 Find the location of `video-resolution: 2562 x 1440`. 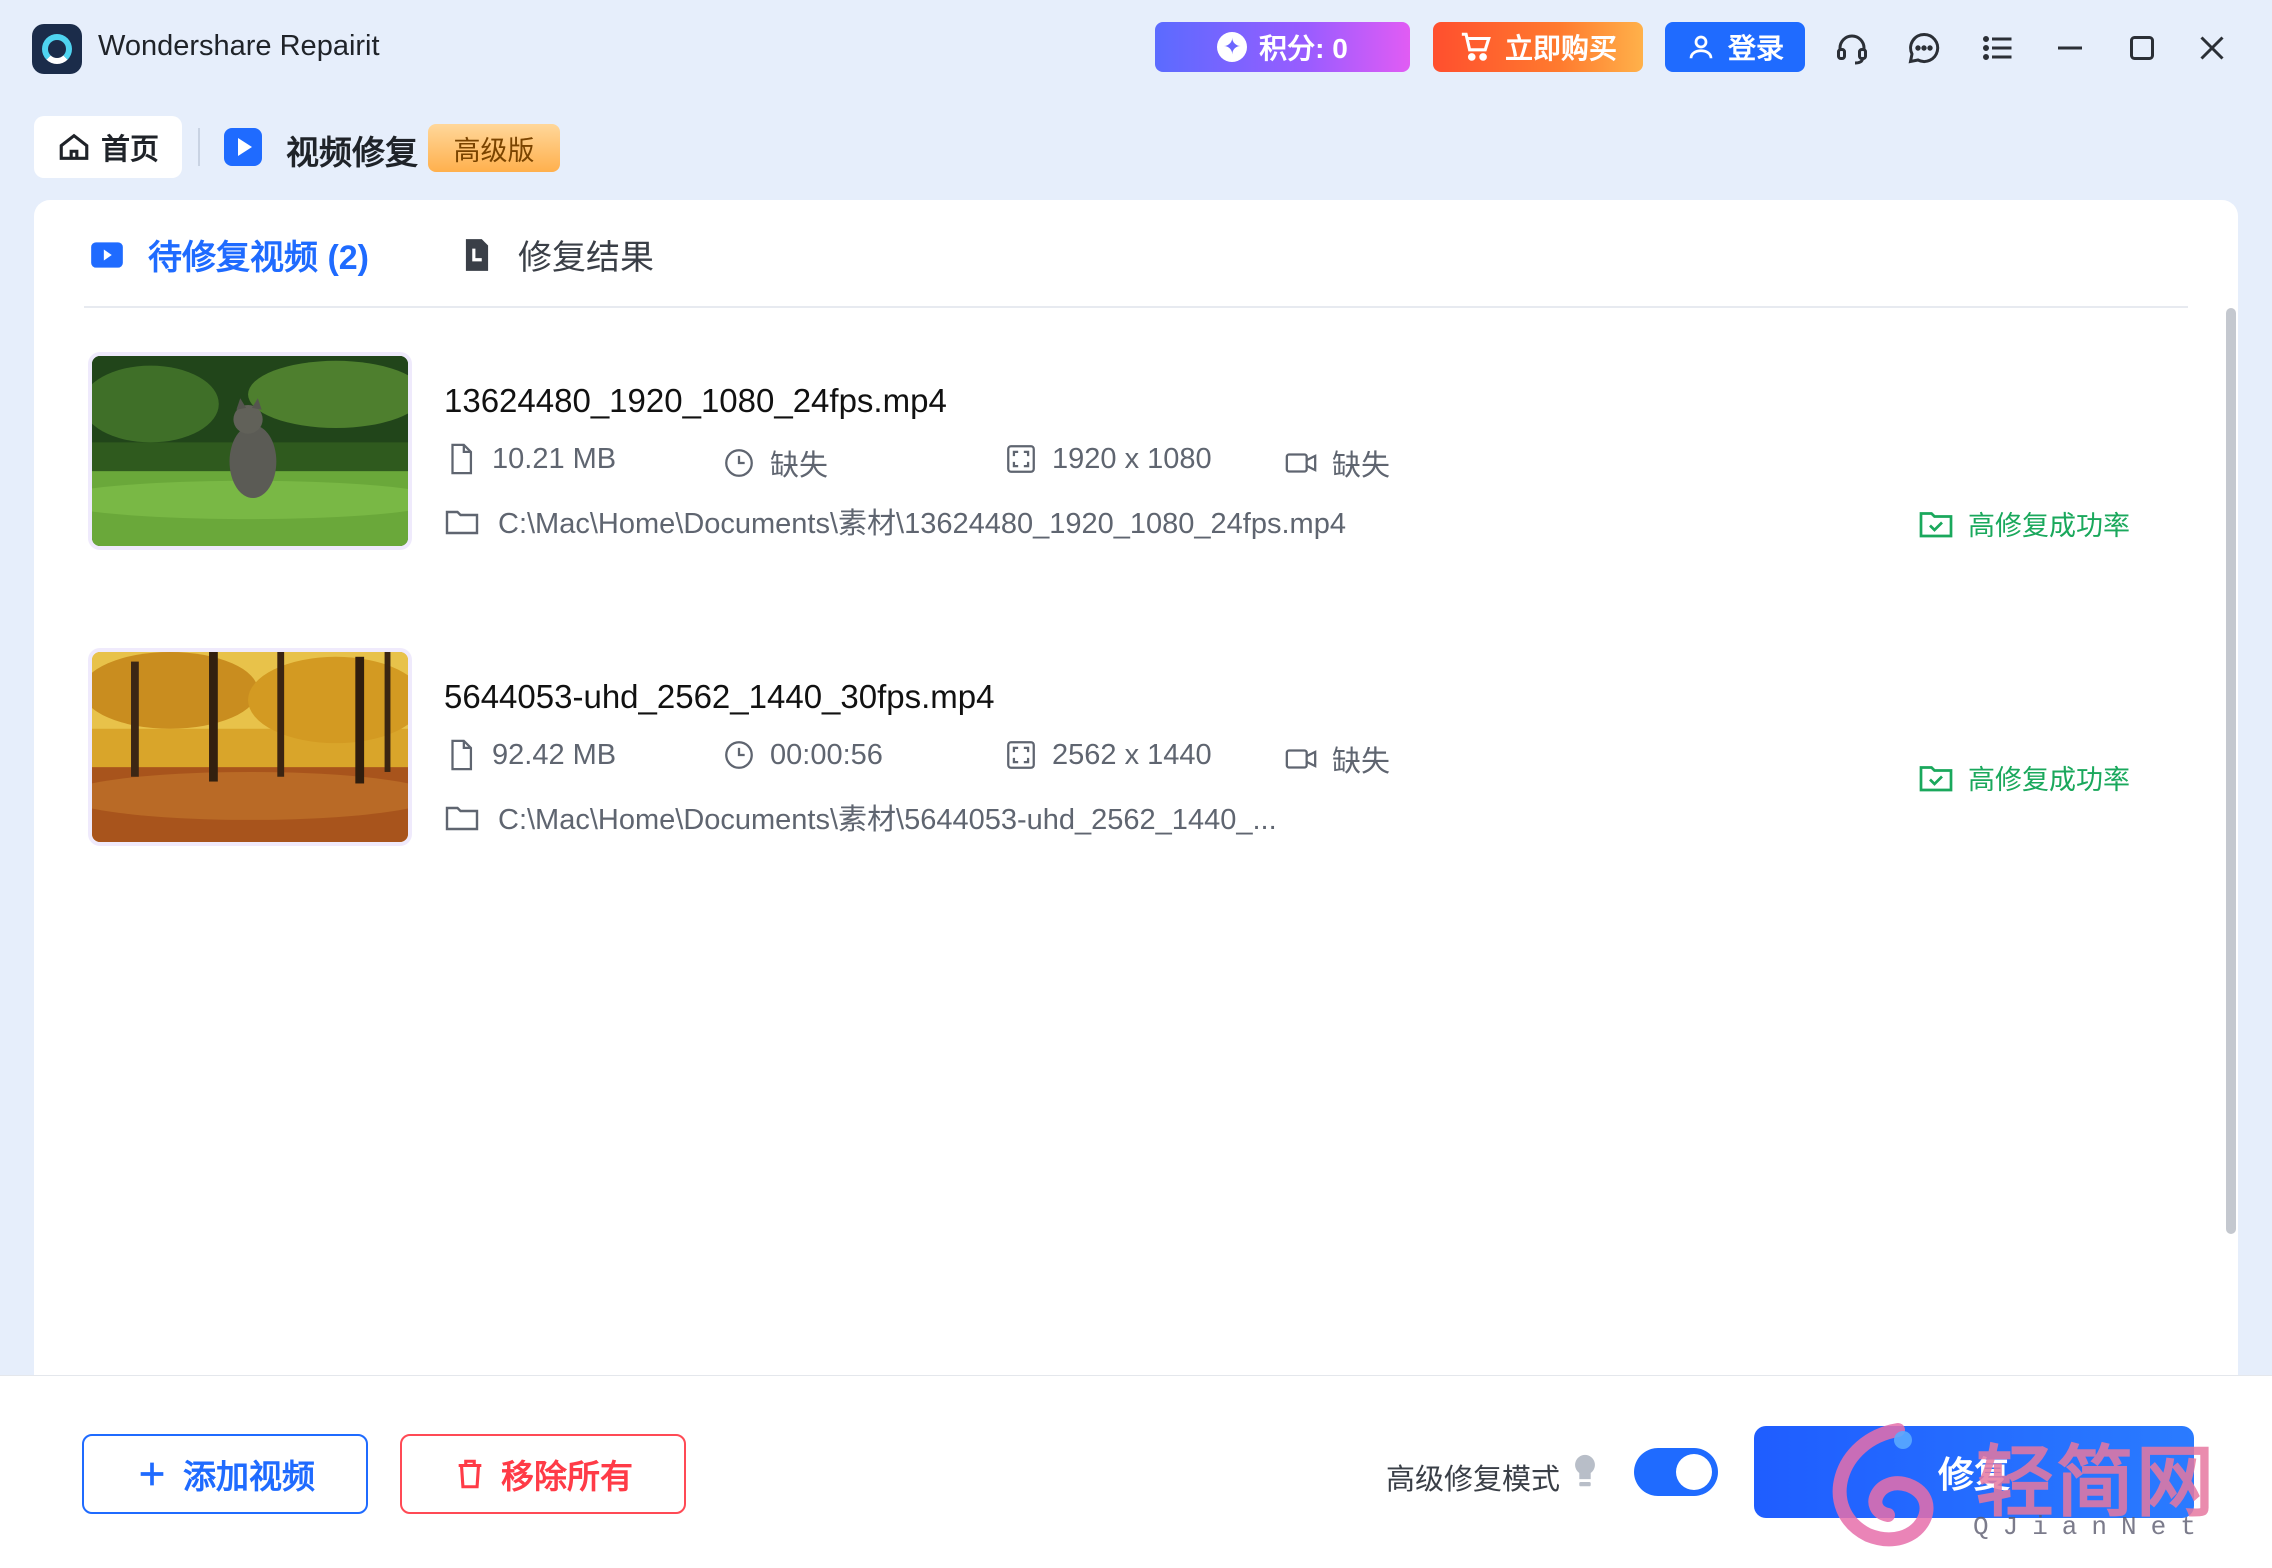

video-resolution: 2562 x 1440 is located at coordinates (1108, 755).